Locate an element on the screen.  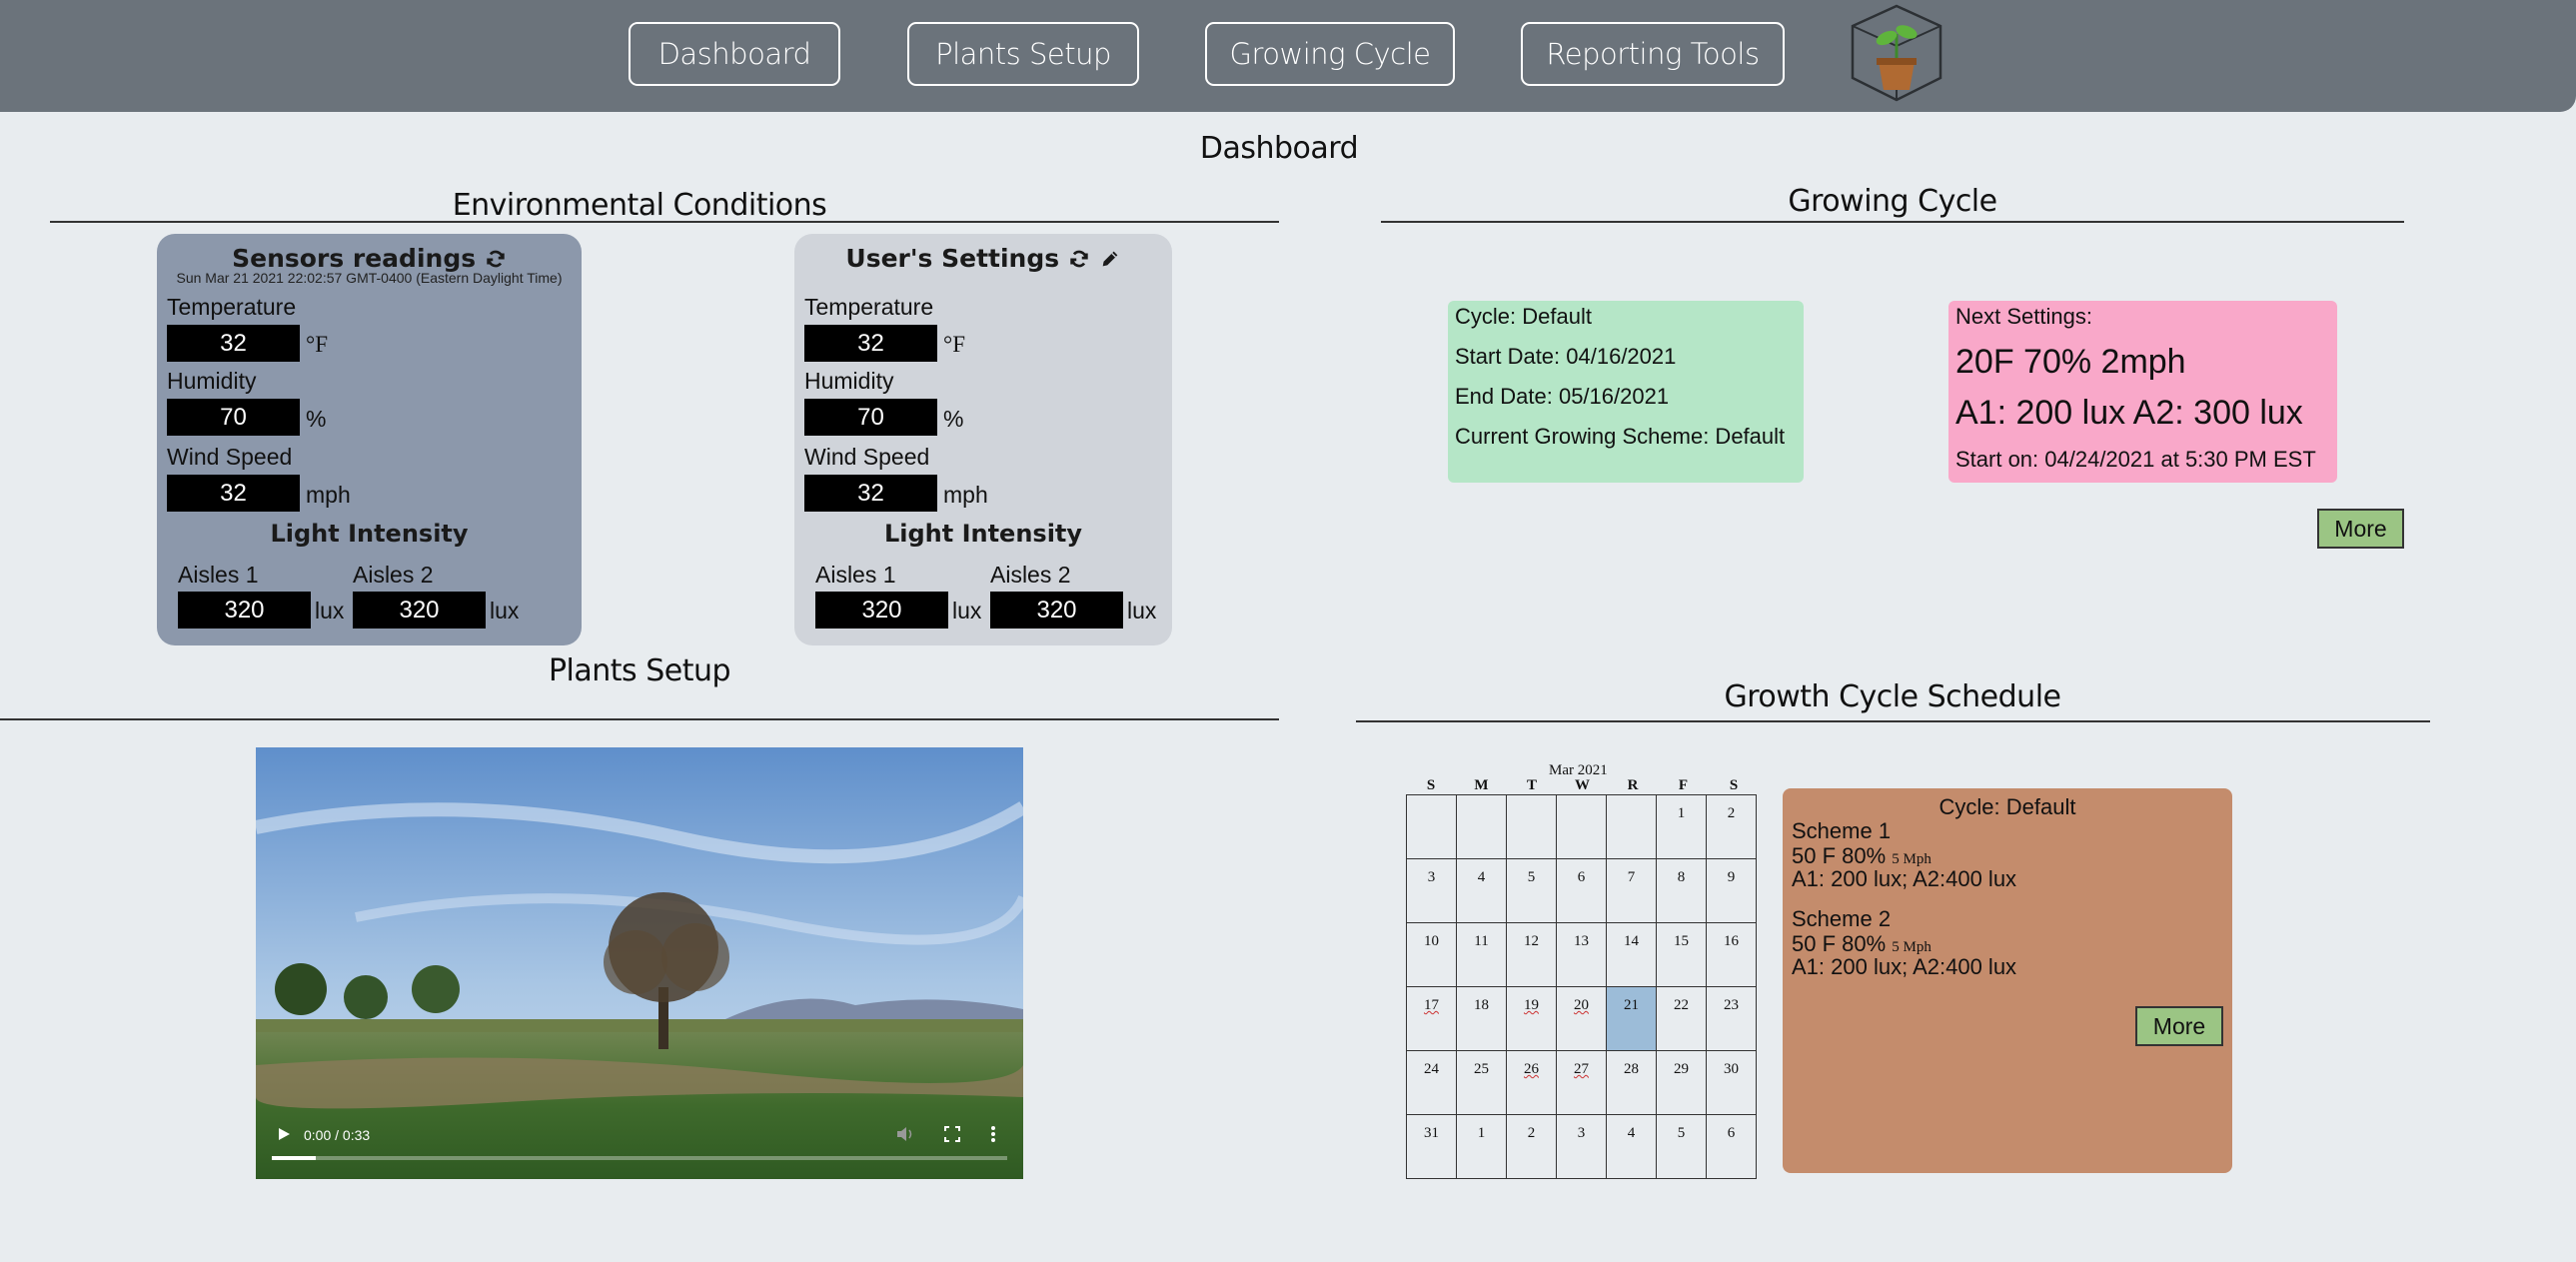
calendar-week: 12 is located at coordinates (1581, 826).